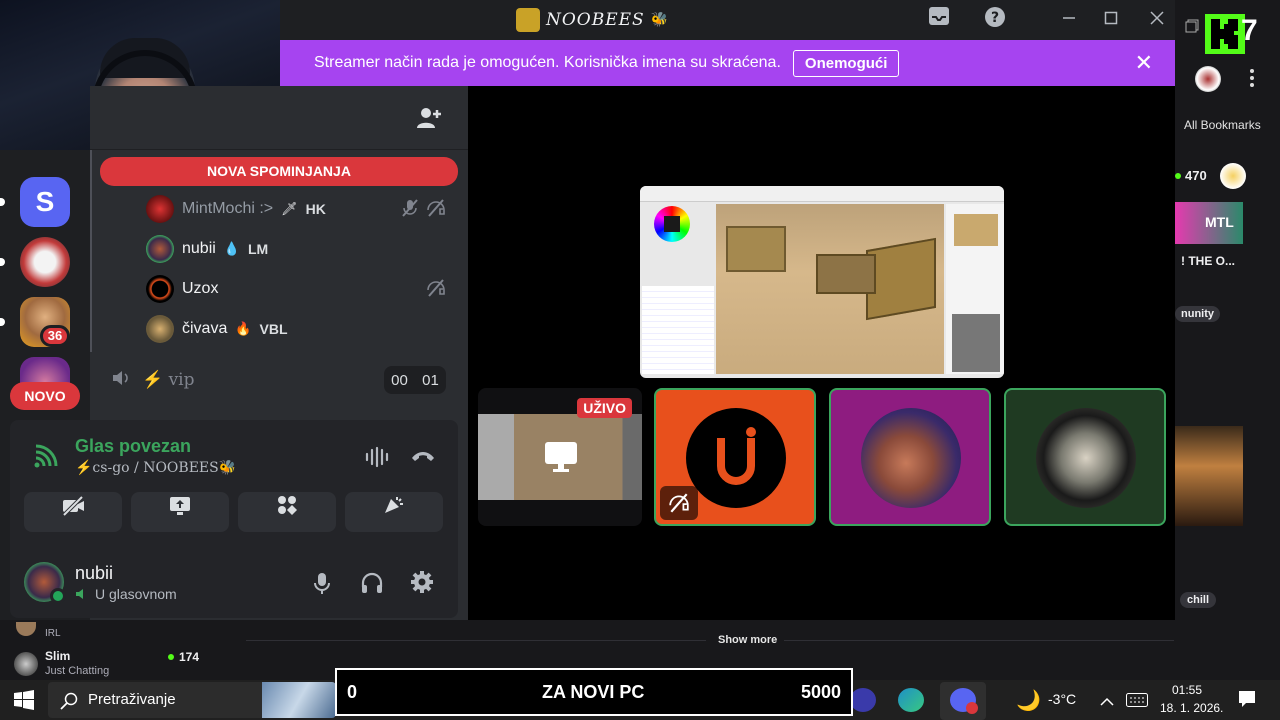 The image size is (1280, 720). I want to click on civava-avatar, so click(1086, 458).